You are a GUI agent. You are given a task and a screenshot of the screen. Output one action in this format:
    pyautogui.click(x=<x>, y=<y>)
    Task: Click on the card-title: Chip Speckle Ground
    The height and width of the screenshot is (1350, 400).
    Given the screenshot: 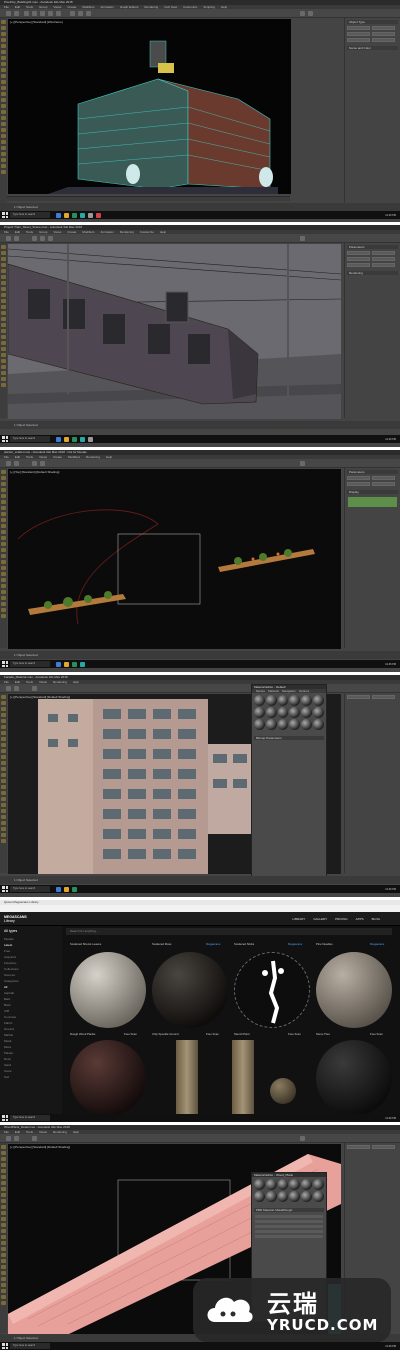 What is the action you would take?
    pyautogui.click(x=165, y=1034)
    